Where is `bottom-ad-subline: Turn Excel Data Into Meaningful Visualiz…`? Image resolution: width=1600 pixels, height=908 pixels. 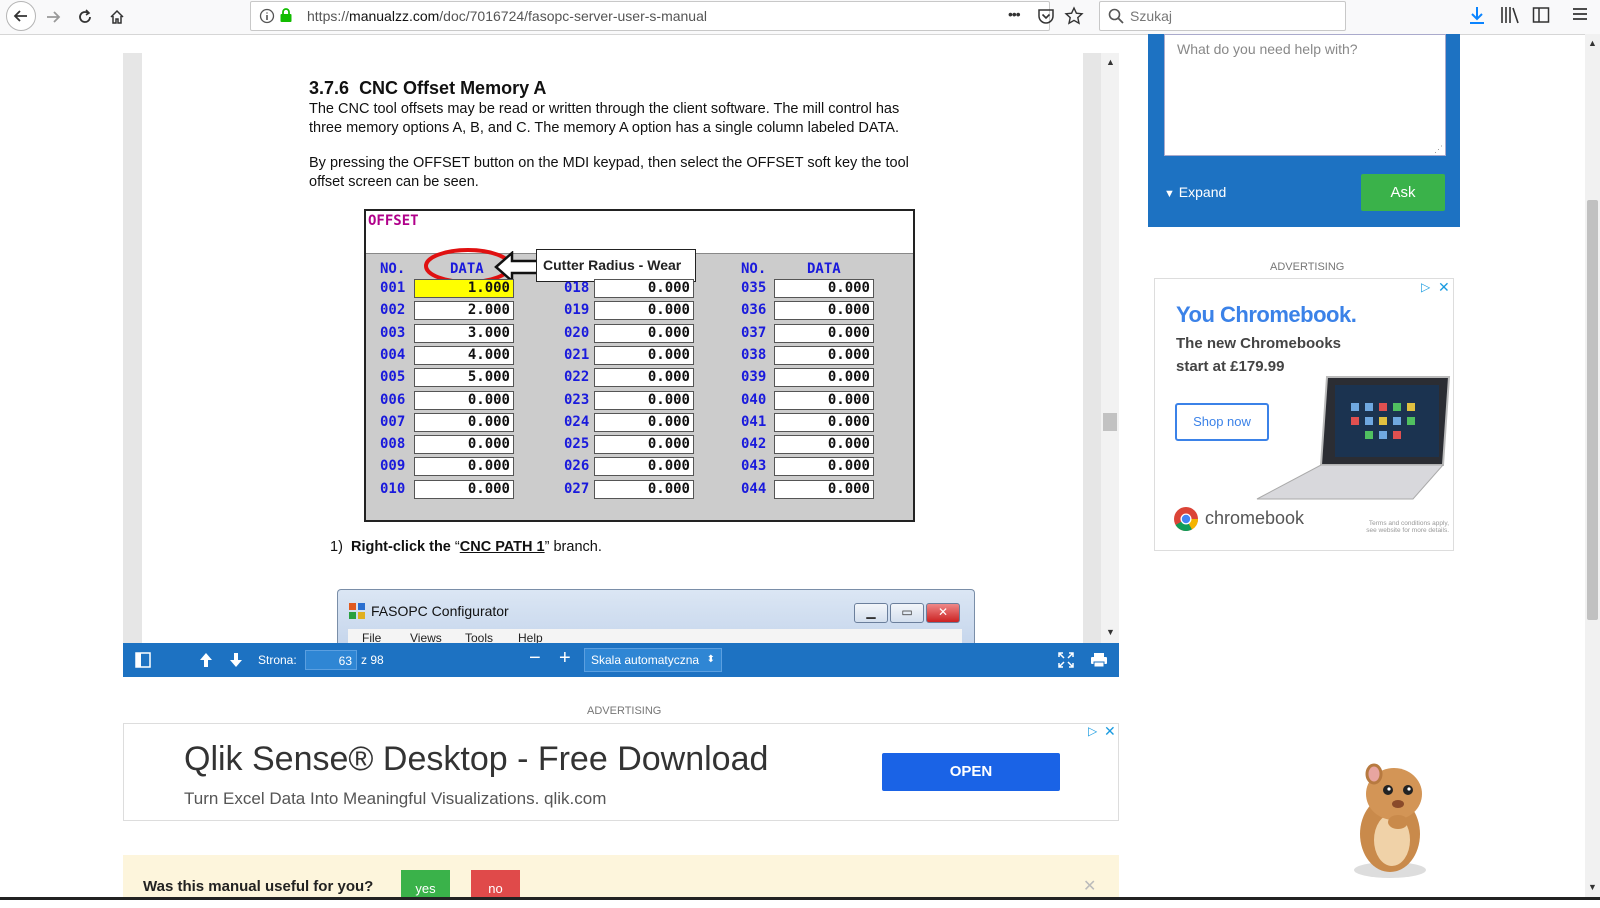 bottom-ad-subline: Turn Excel Data Into Meaningful Visualiz… is located at coordinates (395, 798).